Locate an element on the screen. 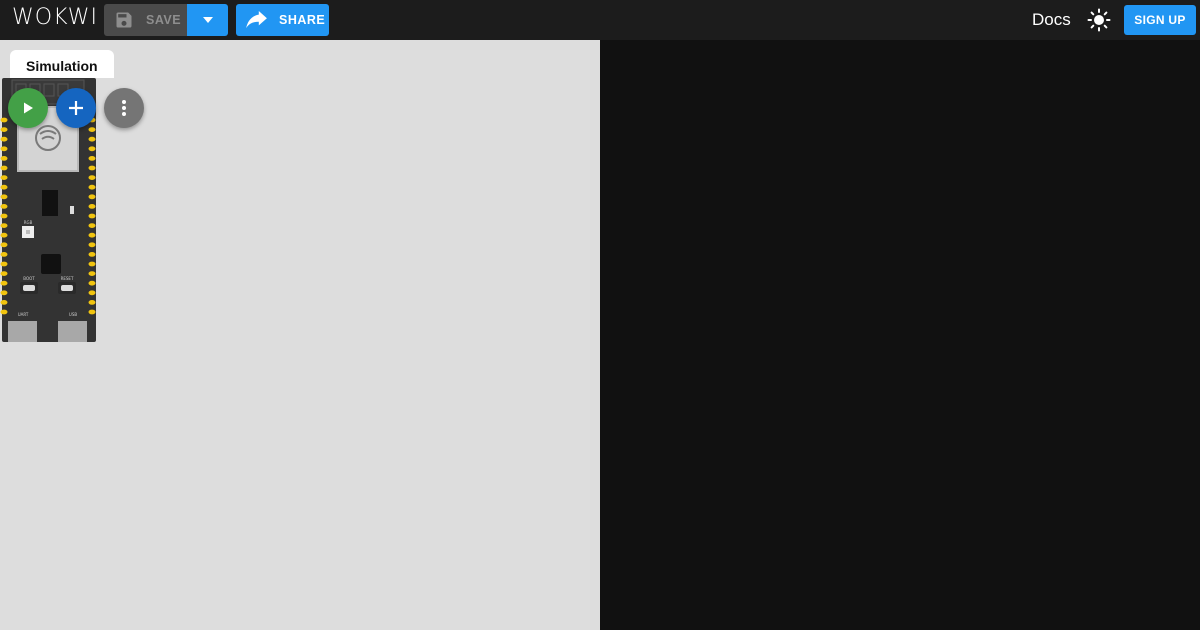  start-simulation-button is located at coordinates (28, 108).